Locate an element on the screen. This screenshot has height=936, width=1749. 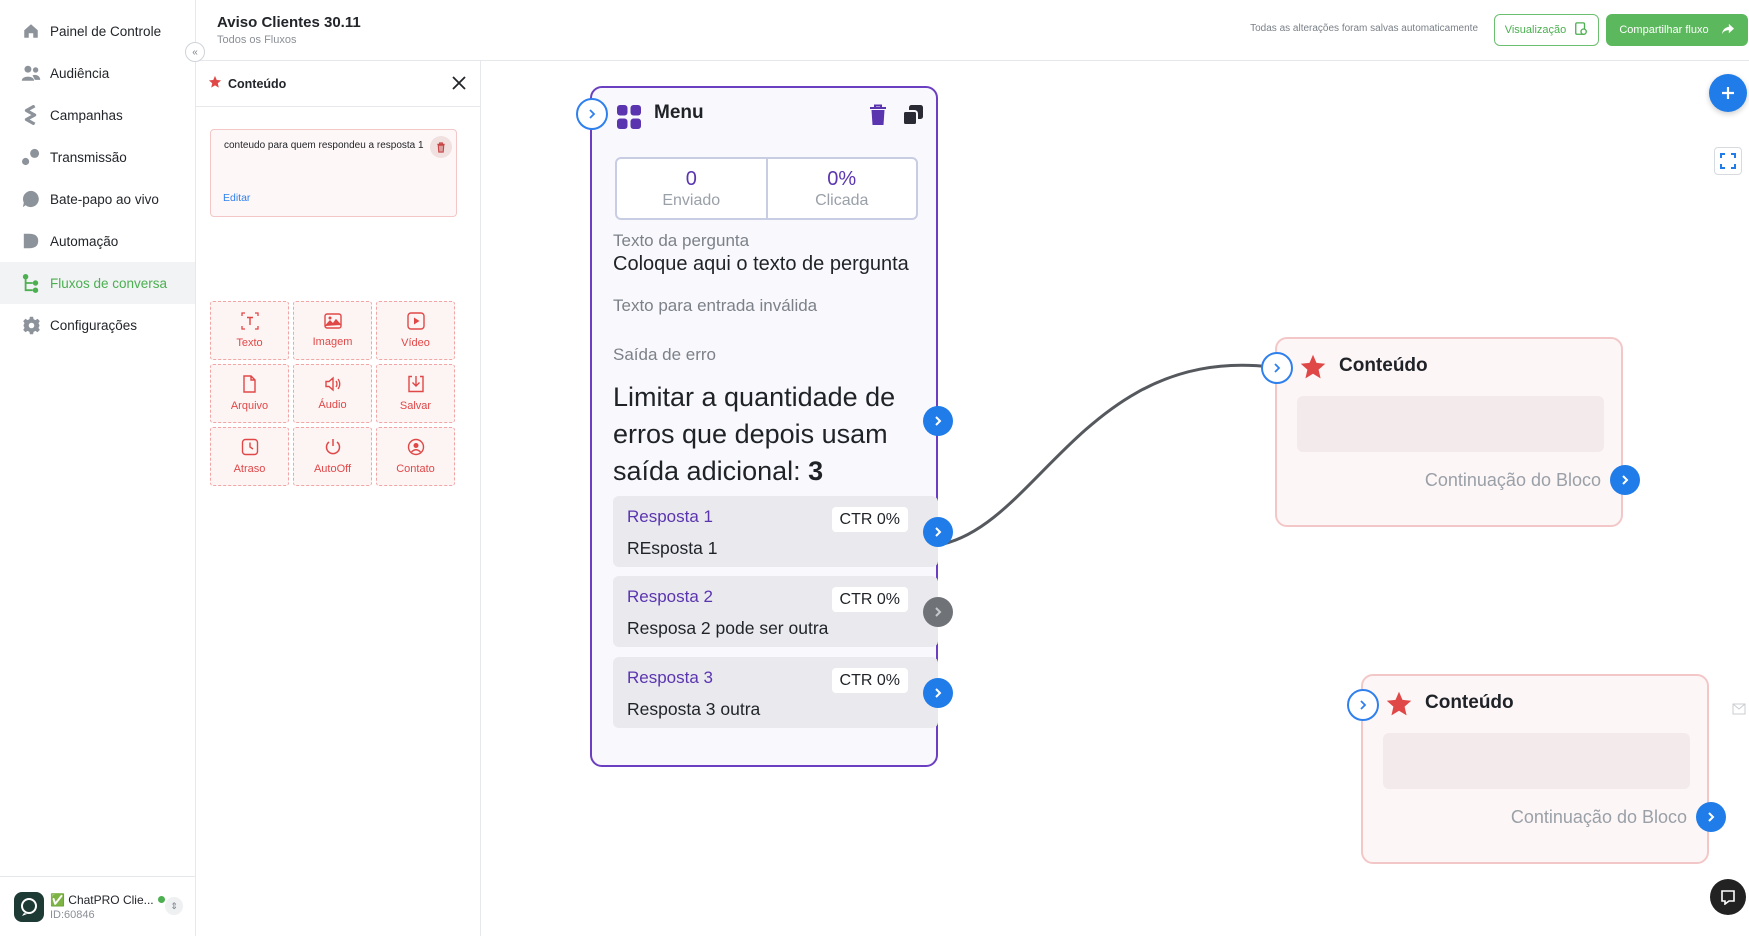
tool-image-button: Imagem is located at coordinates (332, 330).